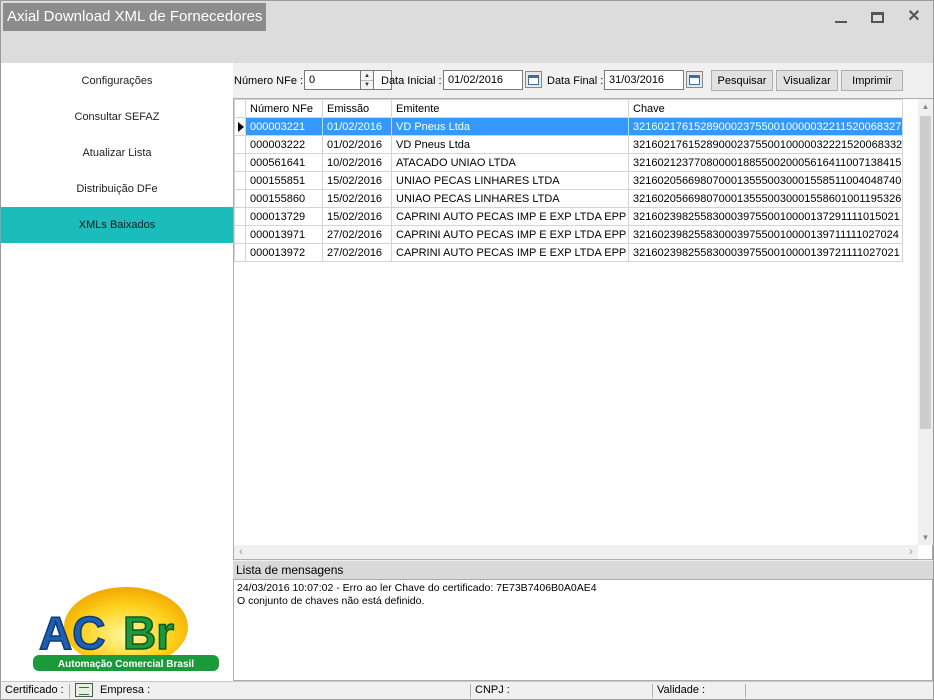 The width and height of the screenshot is (934, 700). I want to click on window-title: Axial Download XML de Fornecedores, so click(135, 17).